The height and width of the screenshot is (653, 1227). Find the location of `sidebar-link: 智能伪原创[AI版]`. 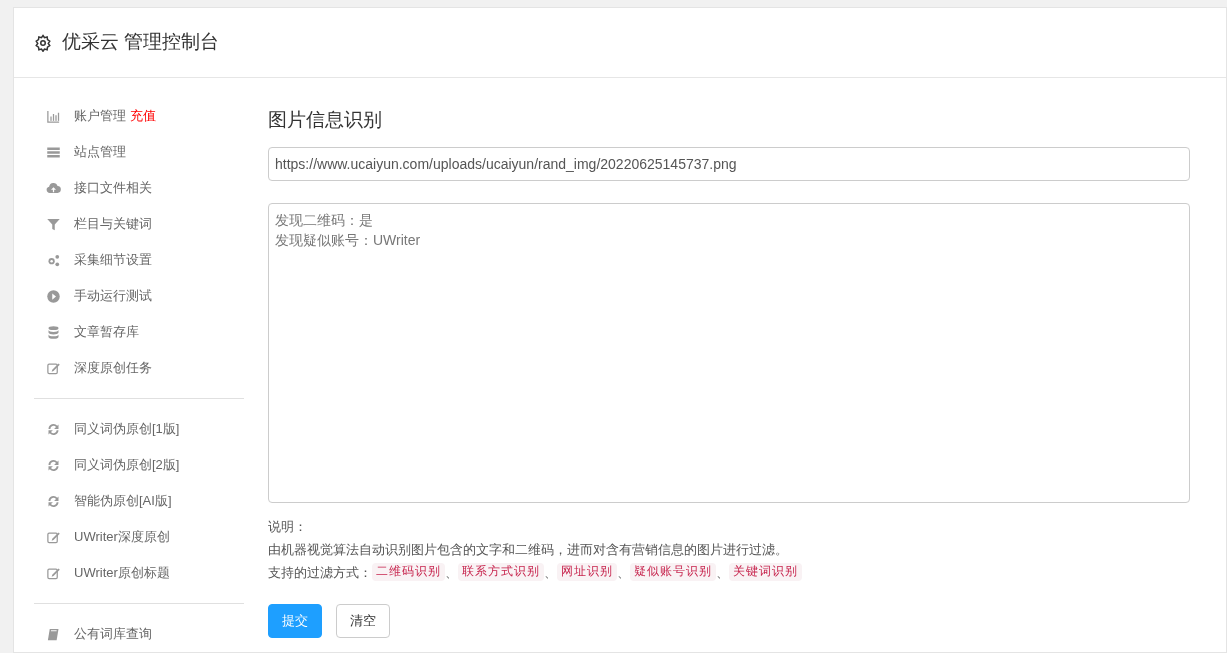

sidebar-link: 智能伪原创[AI版] is located at coordinates (123, 501).